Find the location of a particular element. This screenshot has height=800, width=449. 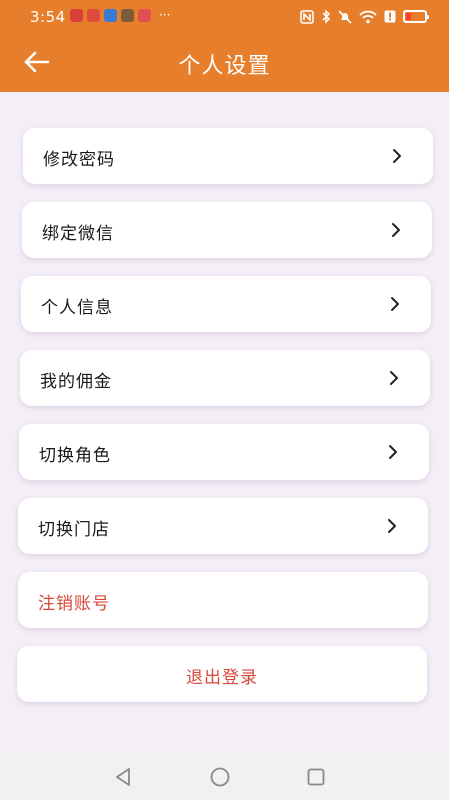

menu-item-label: 个人信息 is located at coordinates (77, 308).